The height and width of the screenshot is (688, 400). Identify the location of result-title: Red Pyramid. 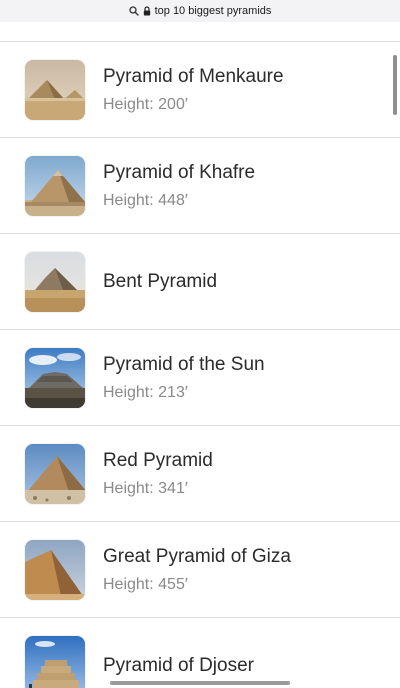
(158, 460).